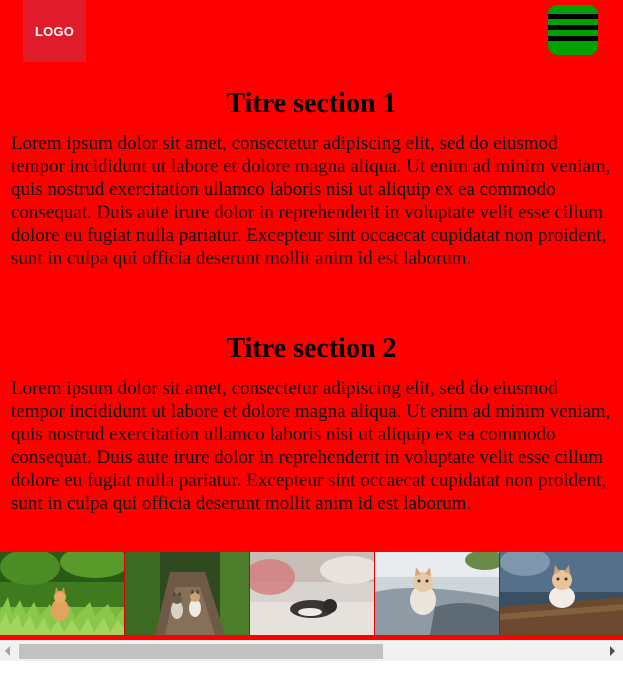  Describe the element at coordinates (201, 651) in the screenshot. I see `scrollbar-thumb` at that location.